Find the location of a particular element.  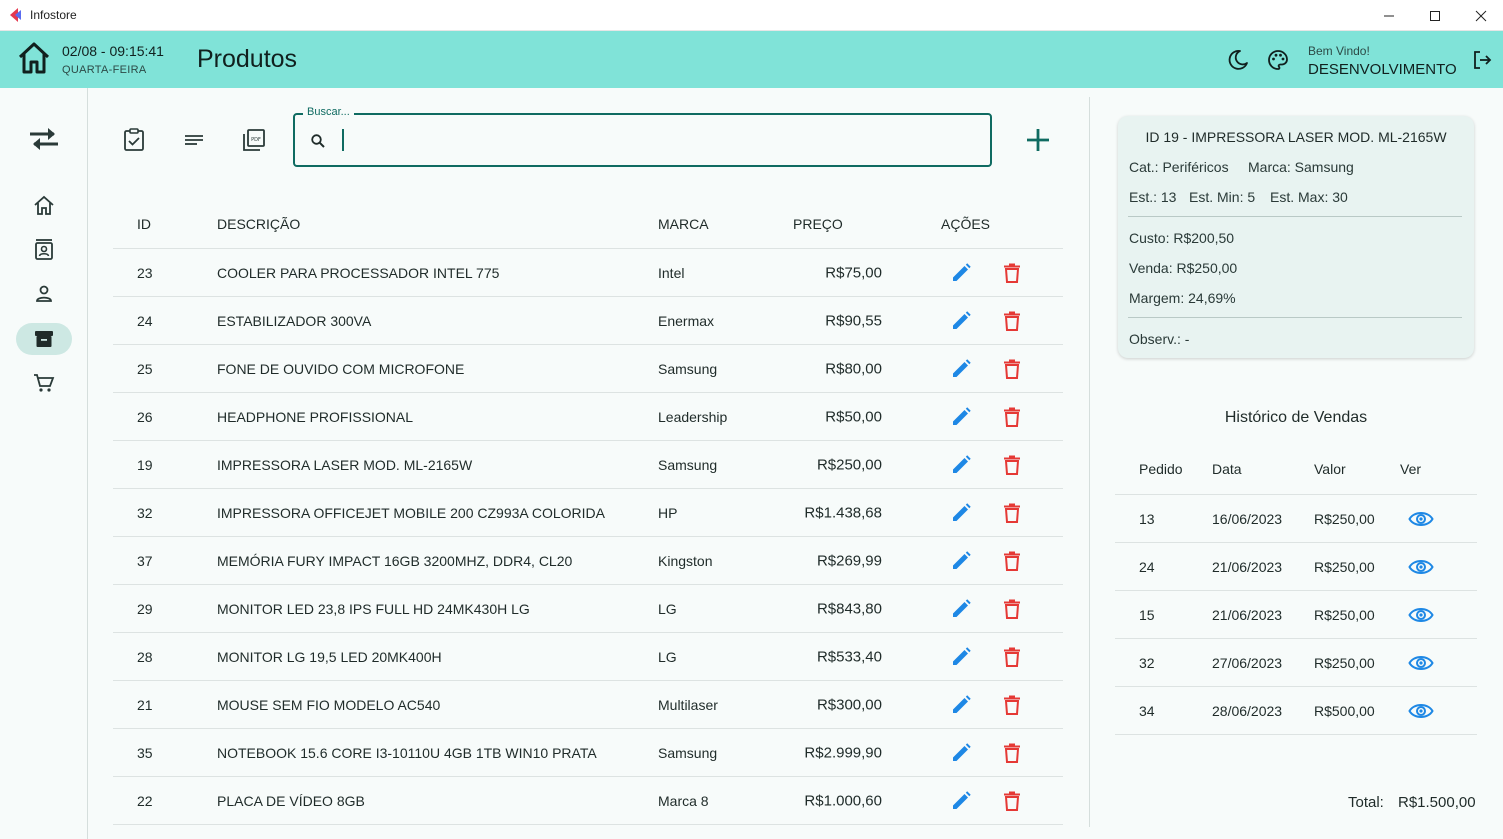

detail-title: ID 19 - IMPRESSORA LASER MOD. ML-2165W is located at coordinates (1296, 137).